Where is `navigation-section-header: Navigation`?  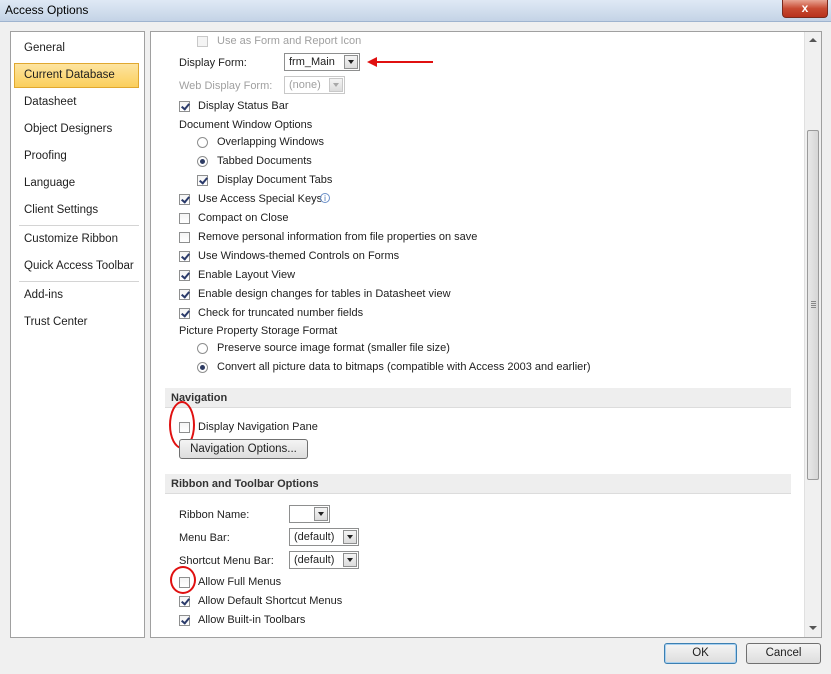 navigation-section-header: Navigation is located at coordinates (478, 398).